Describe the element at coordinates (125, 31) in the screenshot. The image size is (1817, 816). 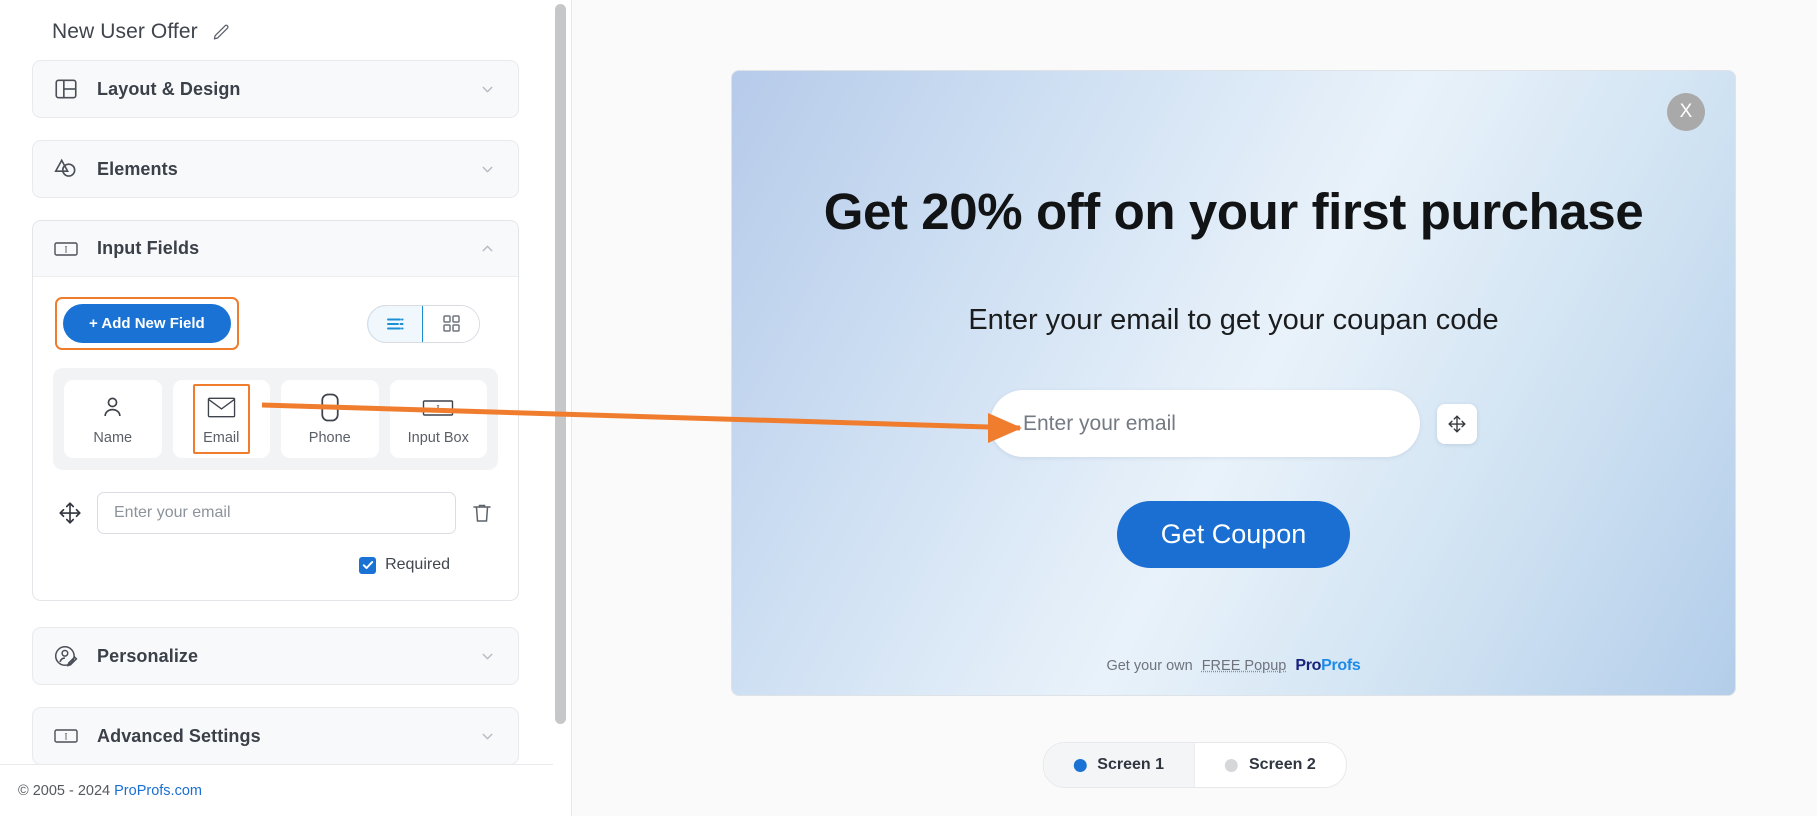
I see `page-title: New User Offer` at that location.